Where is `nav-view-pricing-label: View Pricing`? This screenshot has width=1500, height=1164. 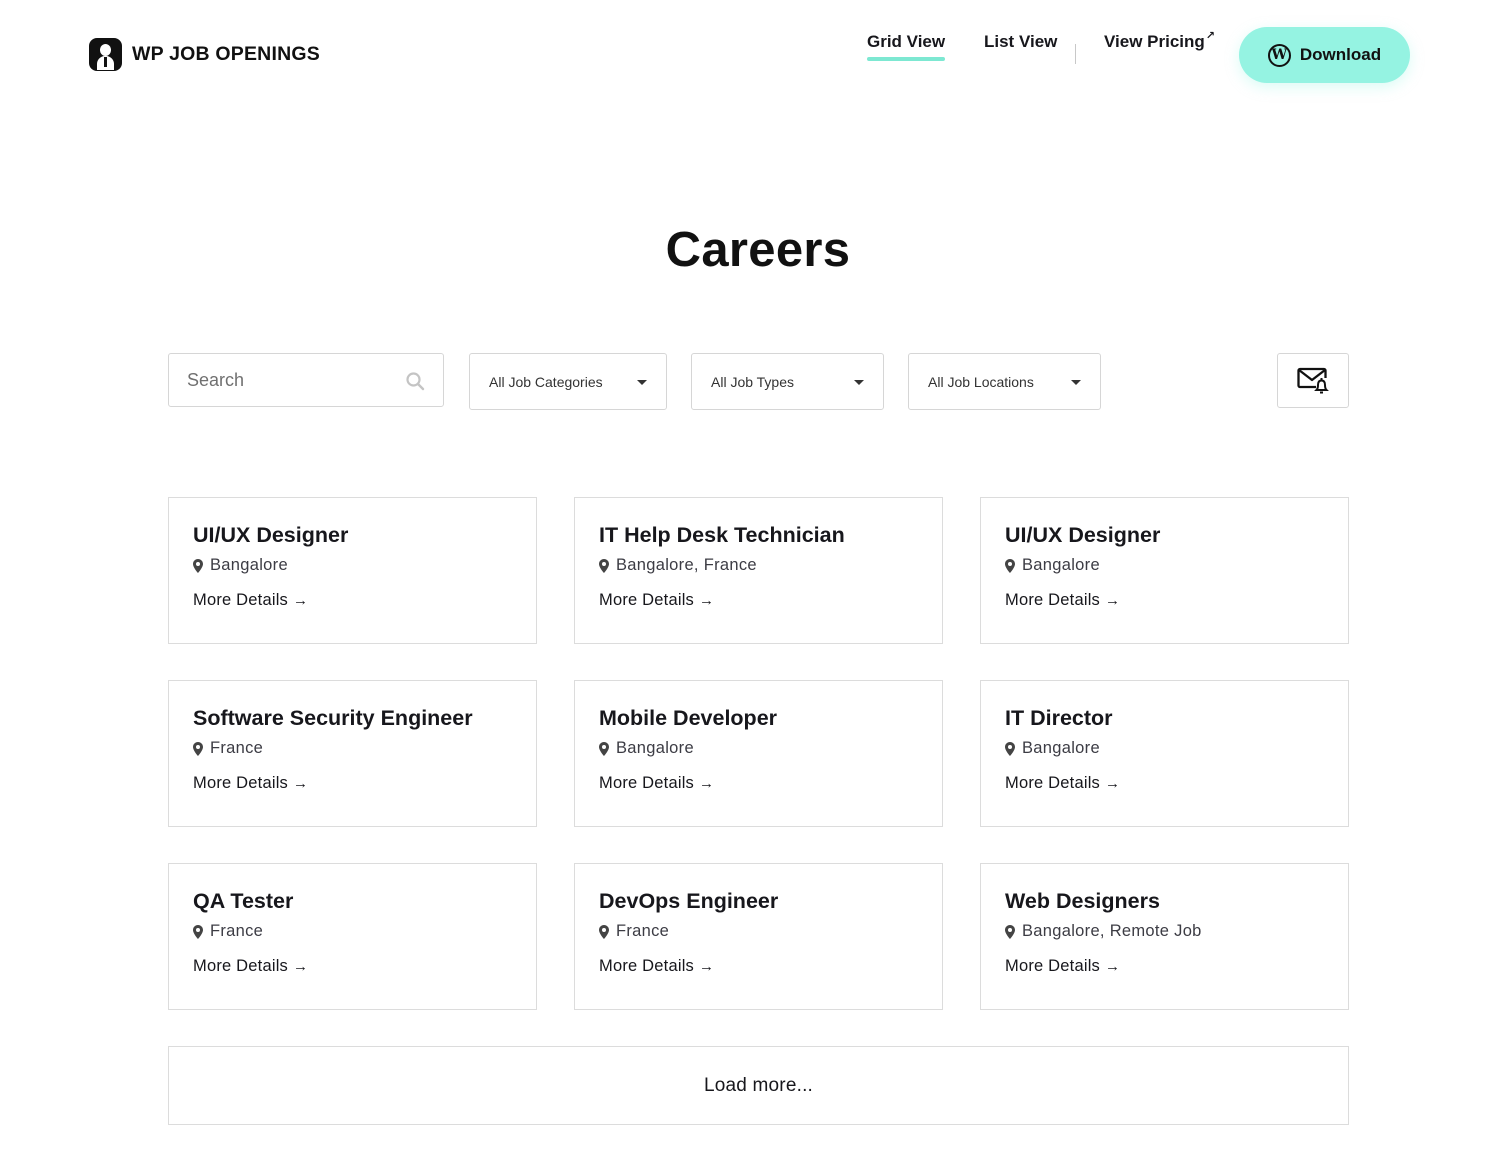 nav-view-pricing-label: View Pricing is located at coordinates (1154, 41).